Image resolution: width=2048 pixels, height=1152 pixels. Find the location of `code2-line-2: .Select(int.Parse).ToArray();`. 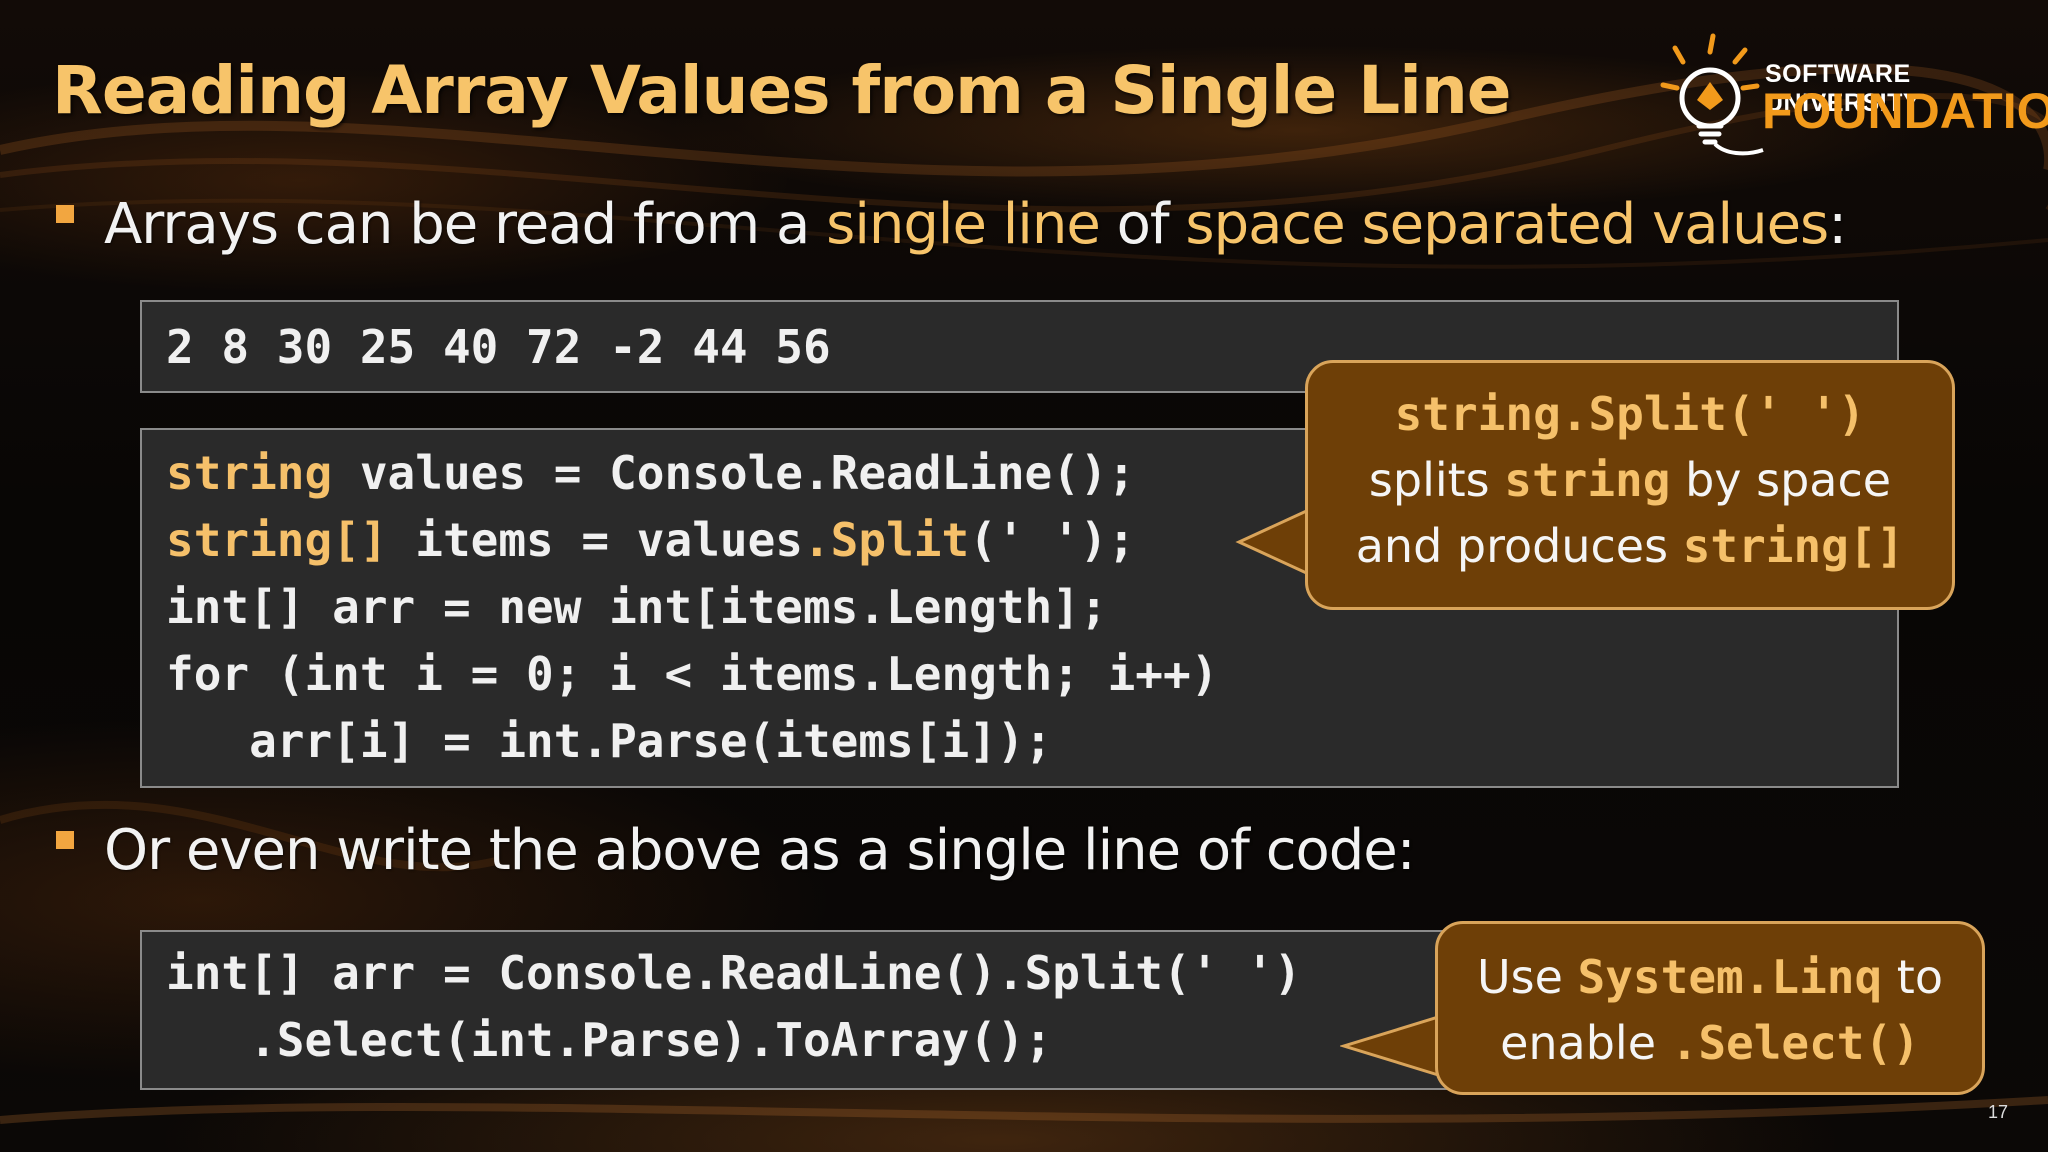

code2-line-2: .Select(int.Parse).ToArray(); is located at coordinates (609, 1040).